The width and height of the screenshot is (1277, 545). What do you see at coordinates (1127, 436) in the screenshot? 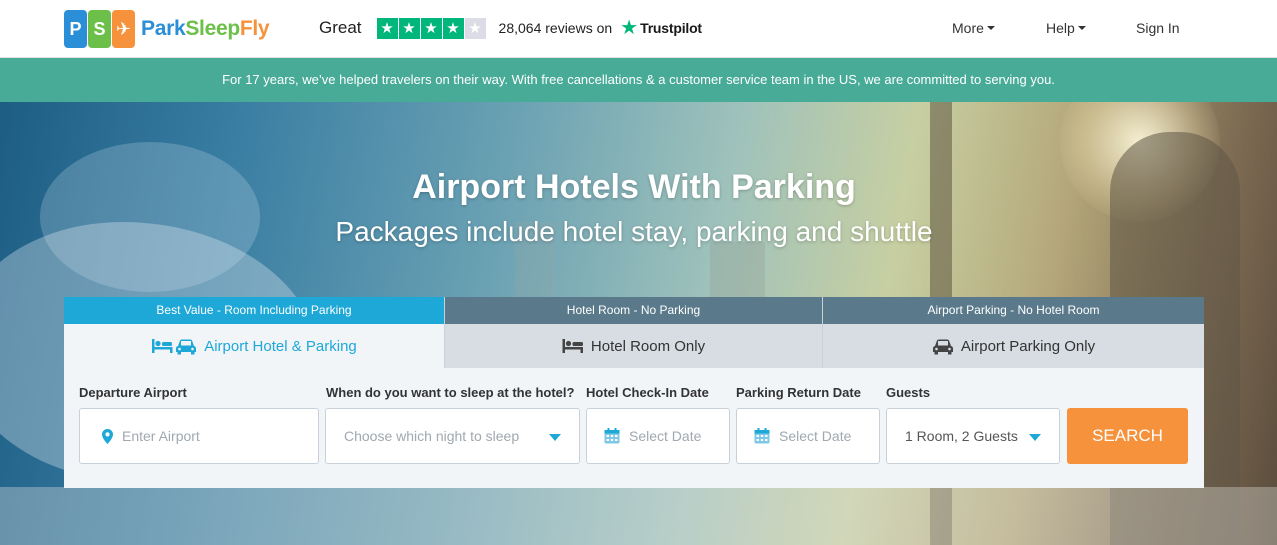
I see `search-button: SEARCH` at bounding box center [1127, 436].